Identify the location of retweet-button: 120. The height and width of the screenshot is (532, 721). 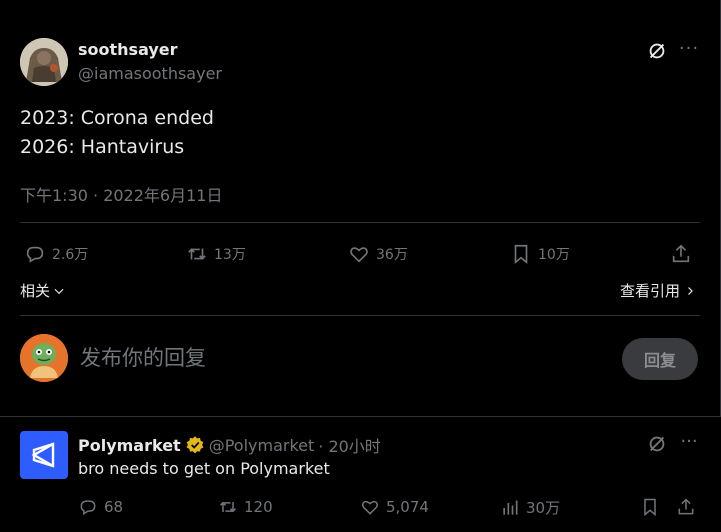
(245, 507).